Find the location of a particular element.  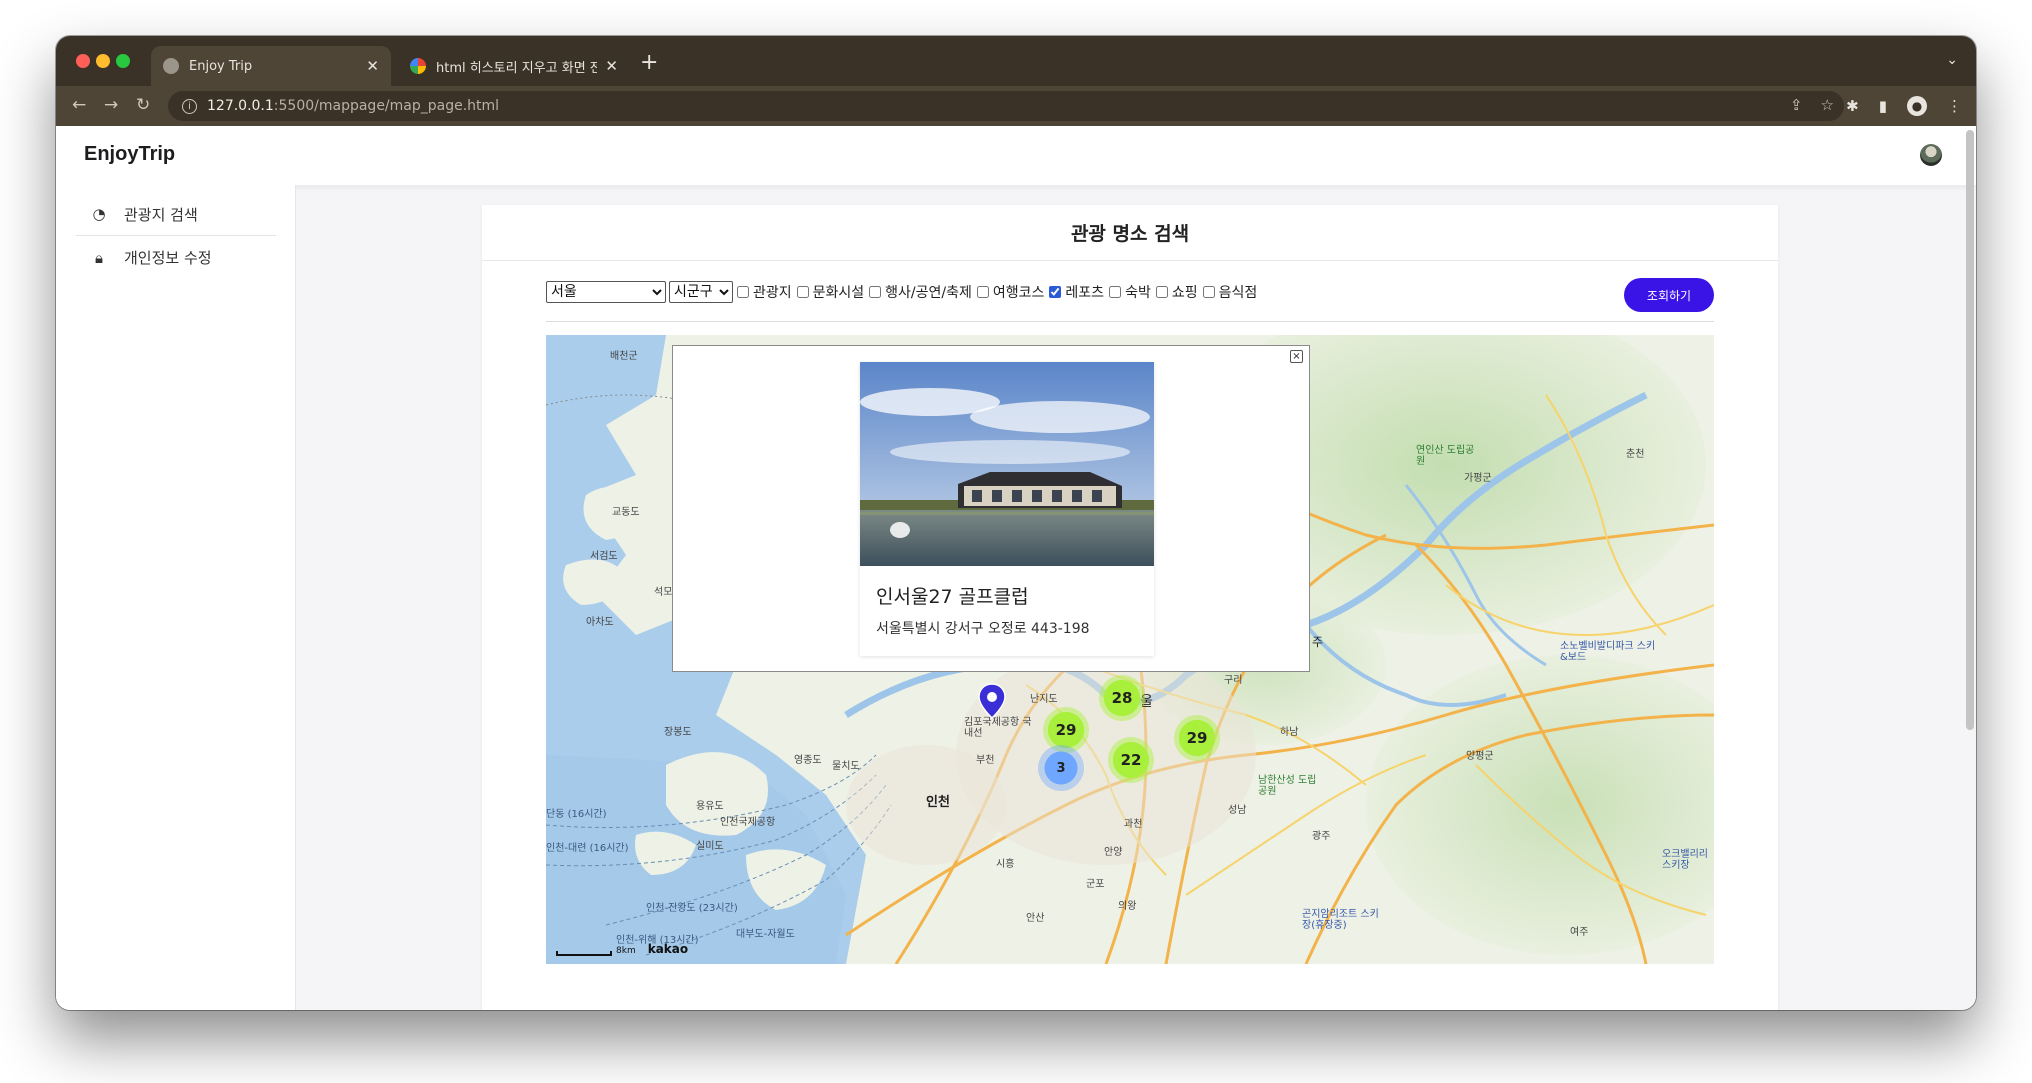

close-icon: × is located at coordinates (1296, 356).